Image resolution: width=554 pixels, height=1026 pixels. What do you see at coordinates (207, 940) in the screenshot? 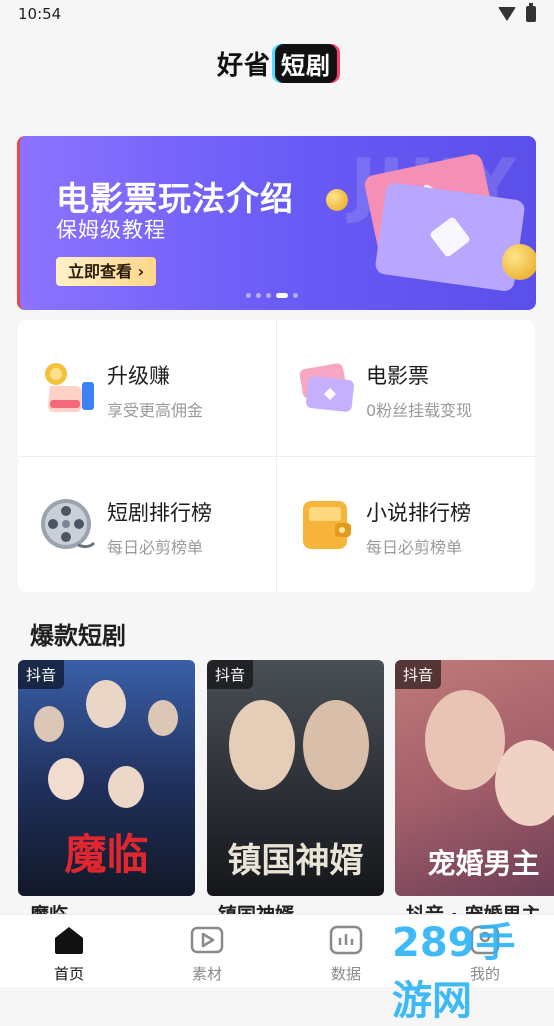
I see `play-icon` at bounding box center [207, 940].